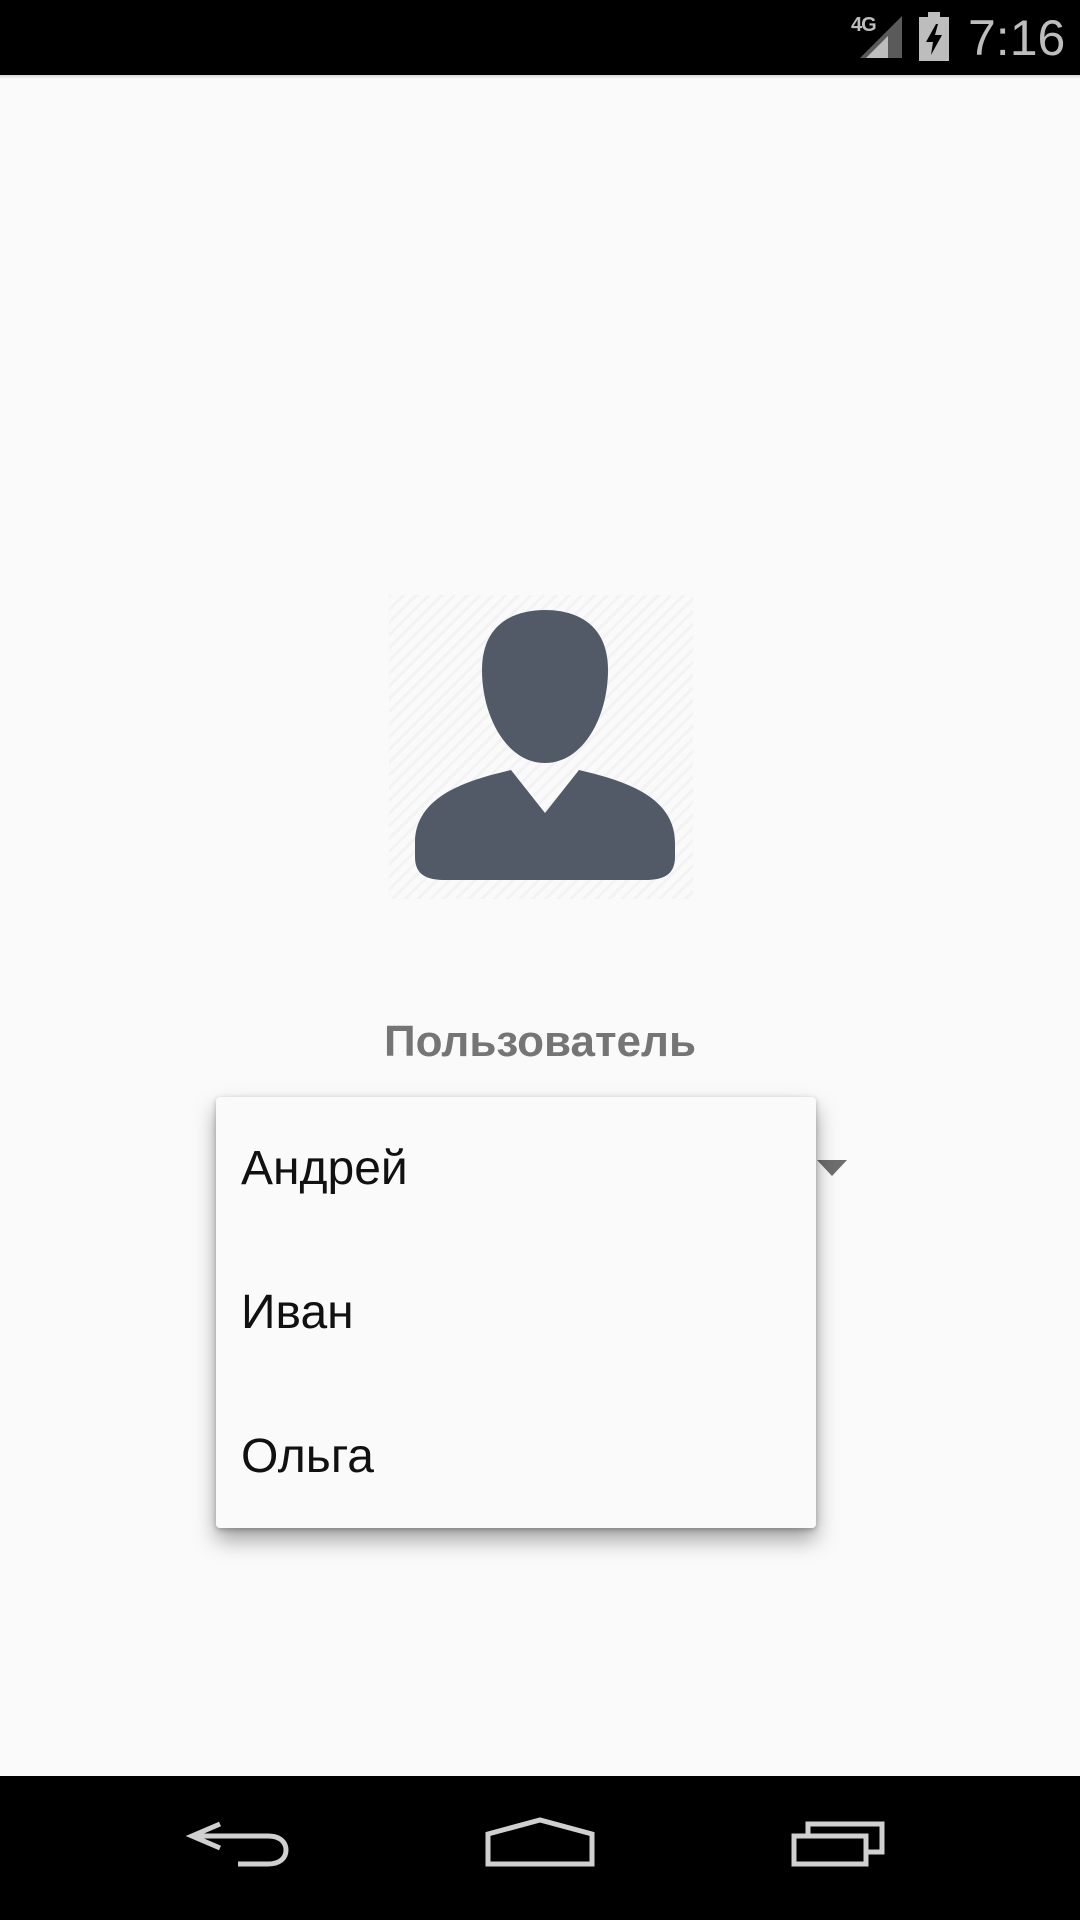 The width and height of the screenshot is (1080, 1920). I want to click on home-button, so click(540, 1848).